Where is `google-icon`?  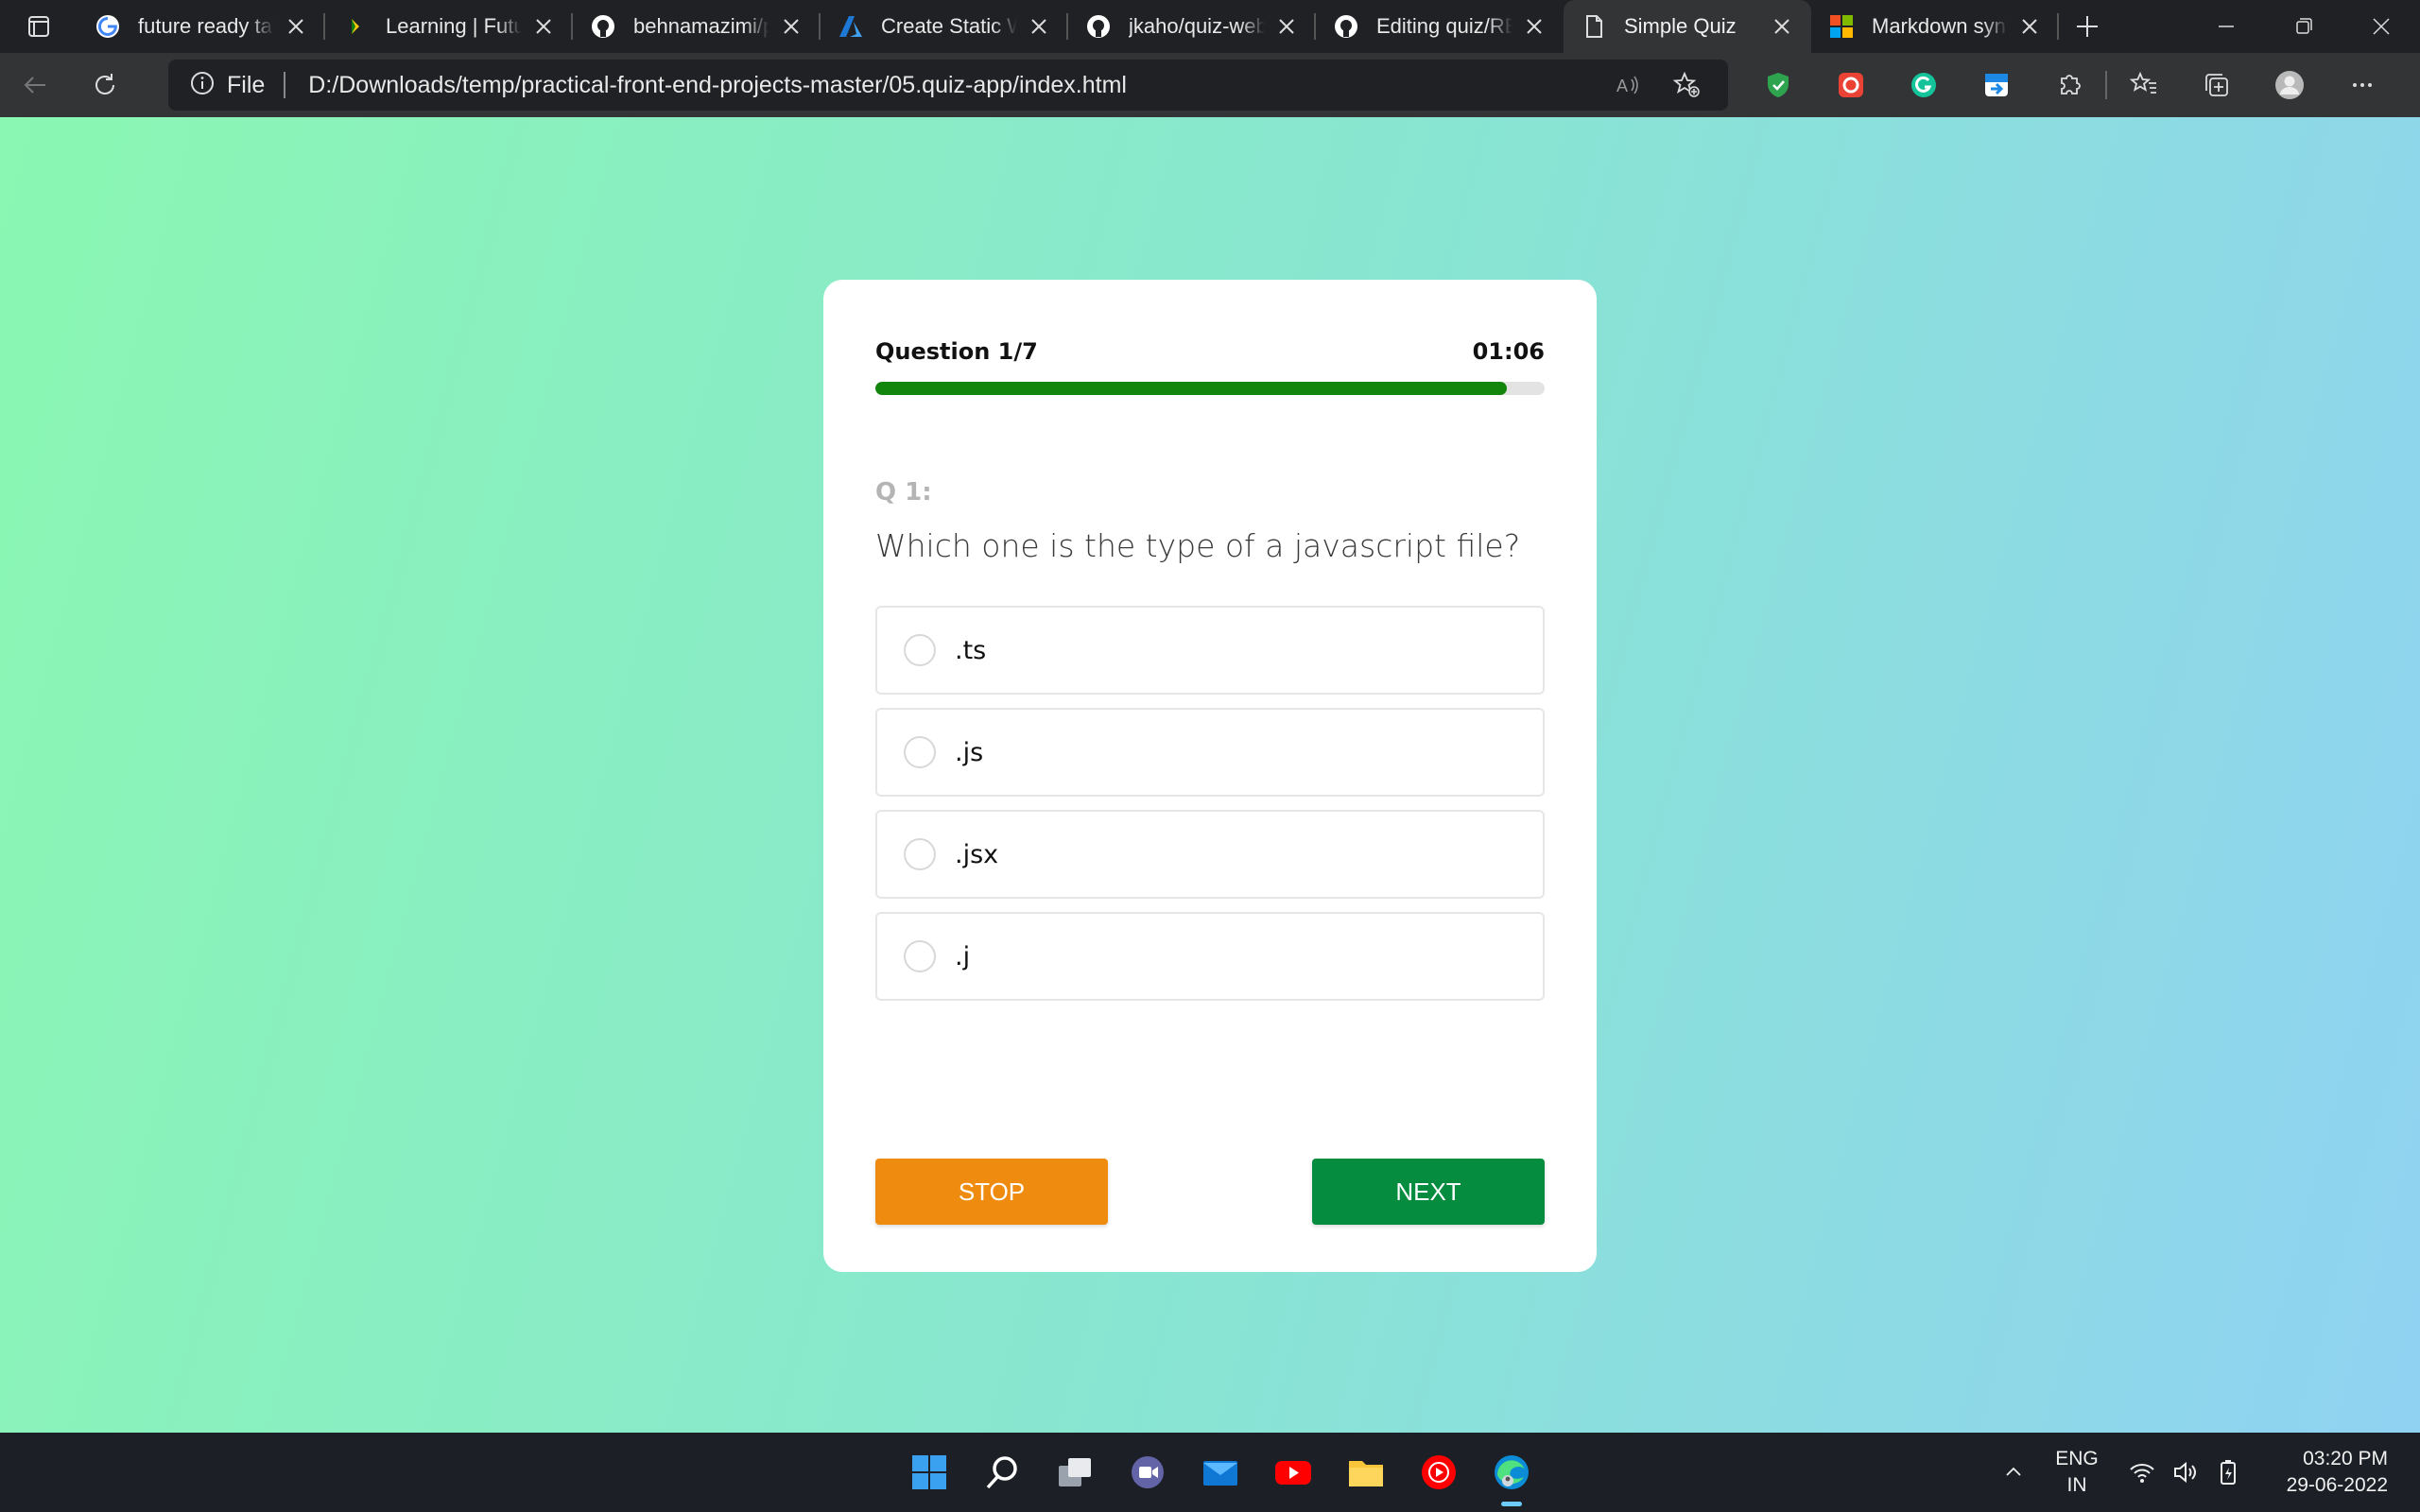 google-icon is located at coordinates (108, 26).